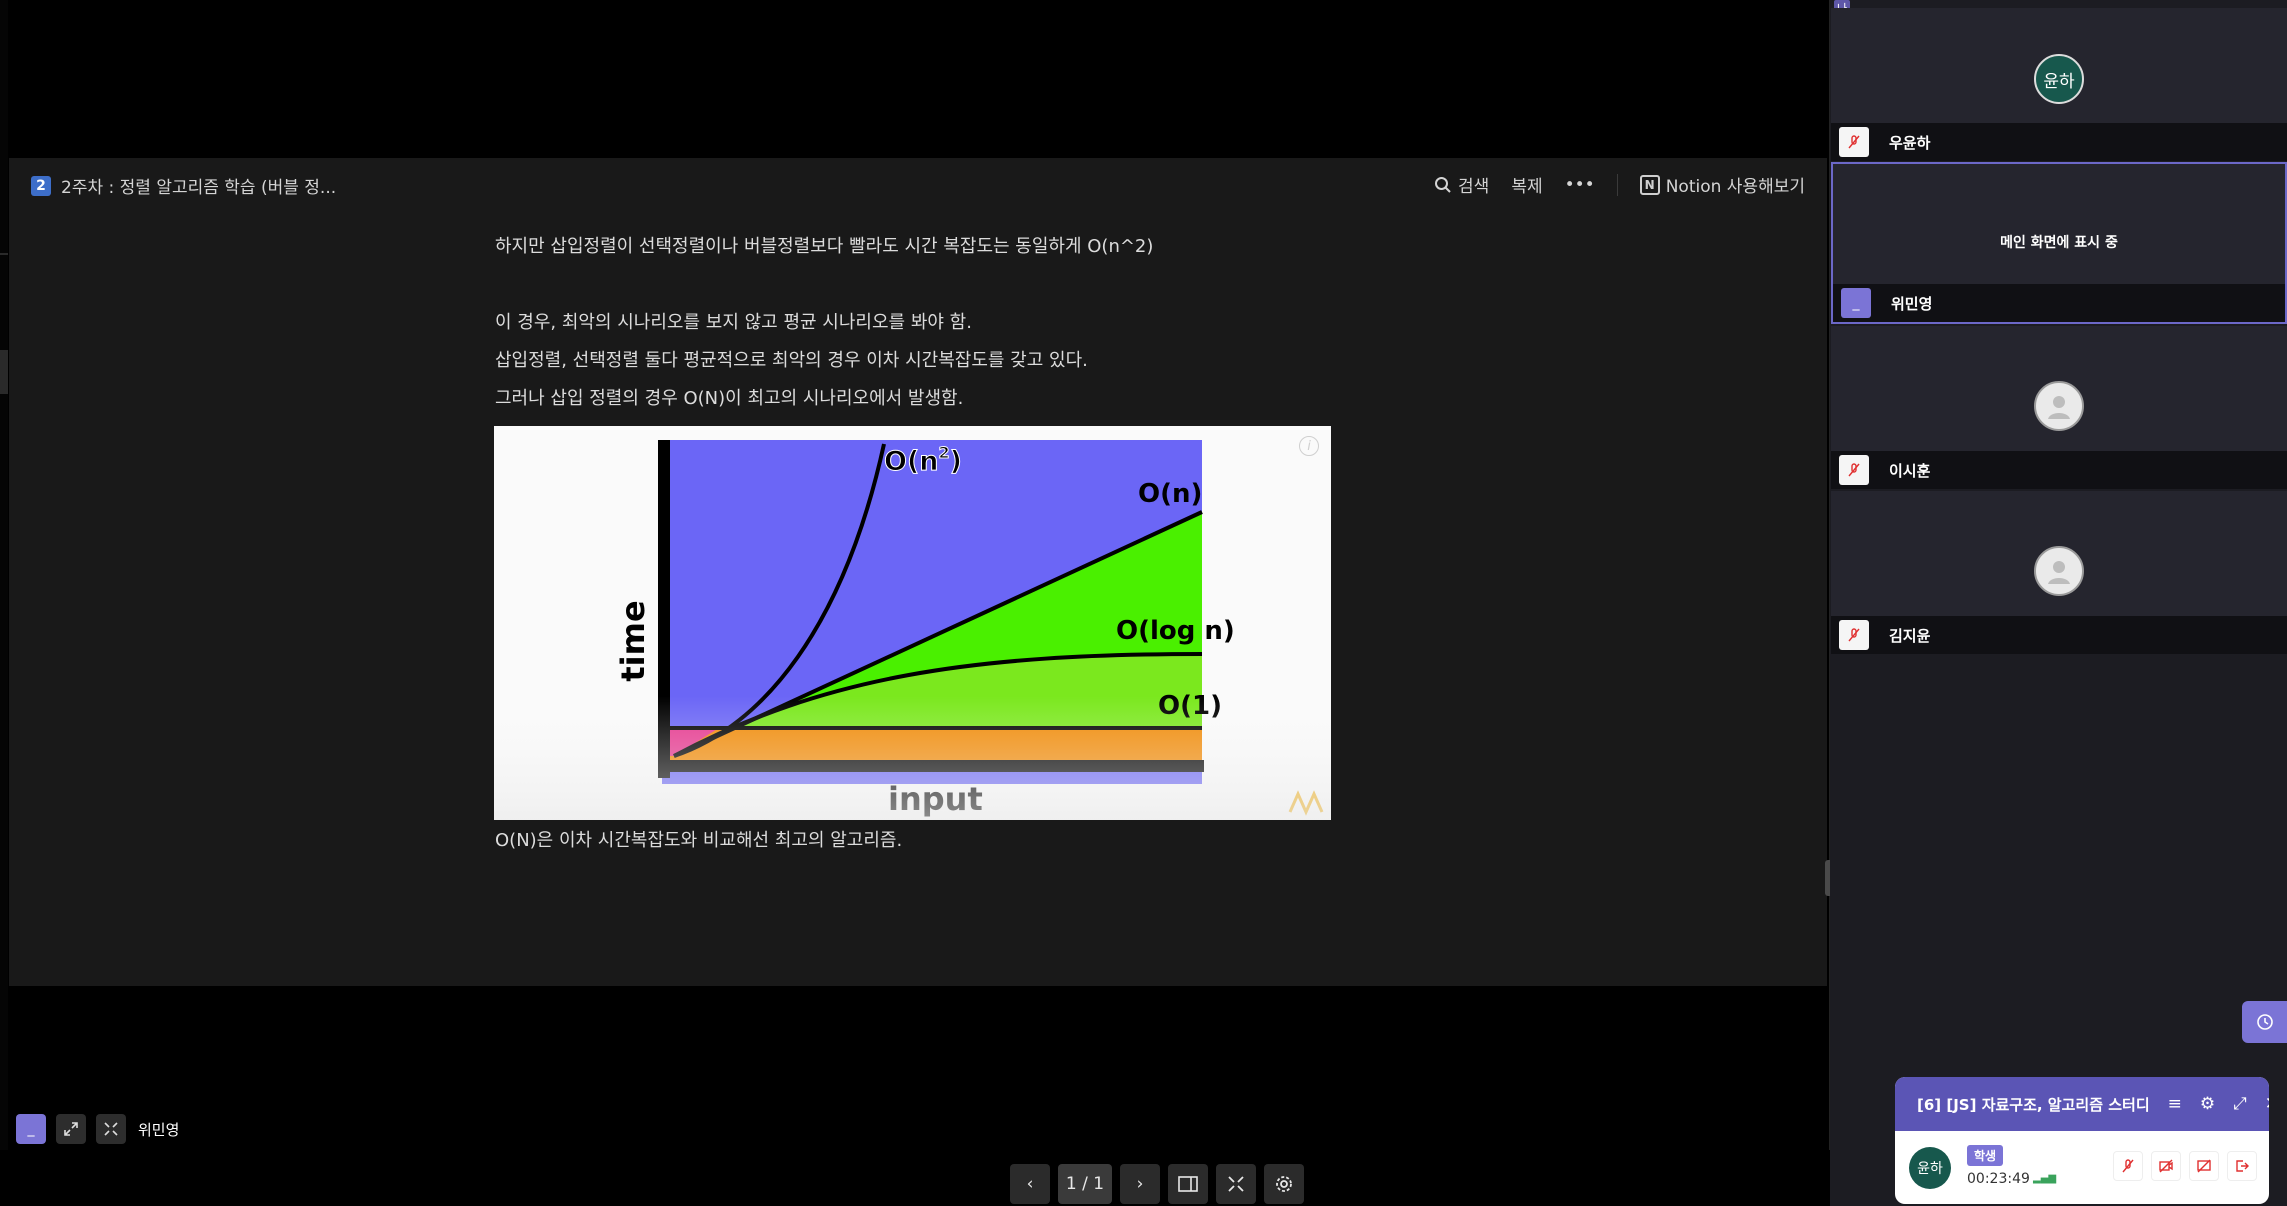 This screenshot has height=1206, width=2287. I want to click on expand-icon, so click(71, 1129).